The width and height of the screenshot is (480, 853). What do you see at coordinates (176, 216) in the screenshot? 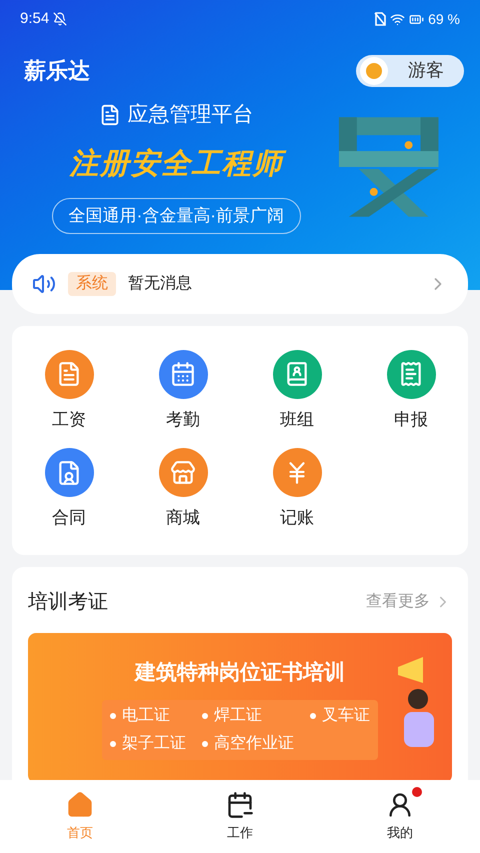
I see `banner-tagline: 全国通用·含金量高·前景广阔` at bounding box center [176, 216].